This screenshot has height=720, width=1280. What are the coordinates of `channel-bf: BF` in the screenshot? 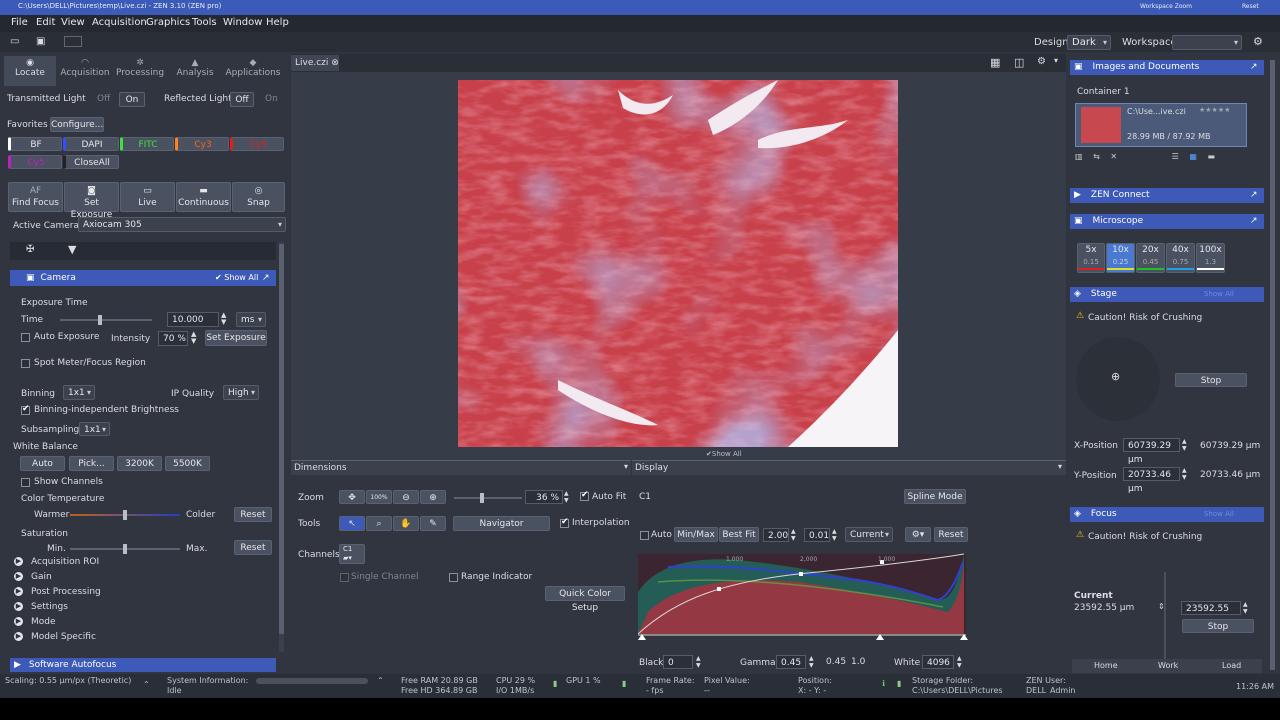 It's located at (35, 144).